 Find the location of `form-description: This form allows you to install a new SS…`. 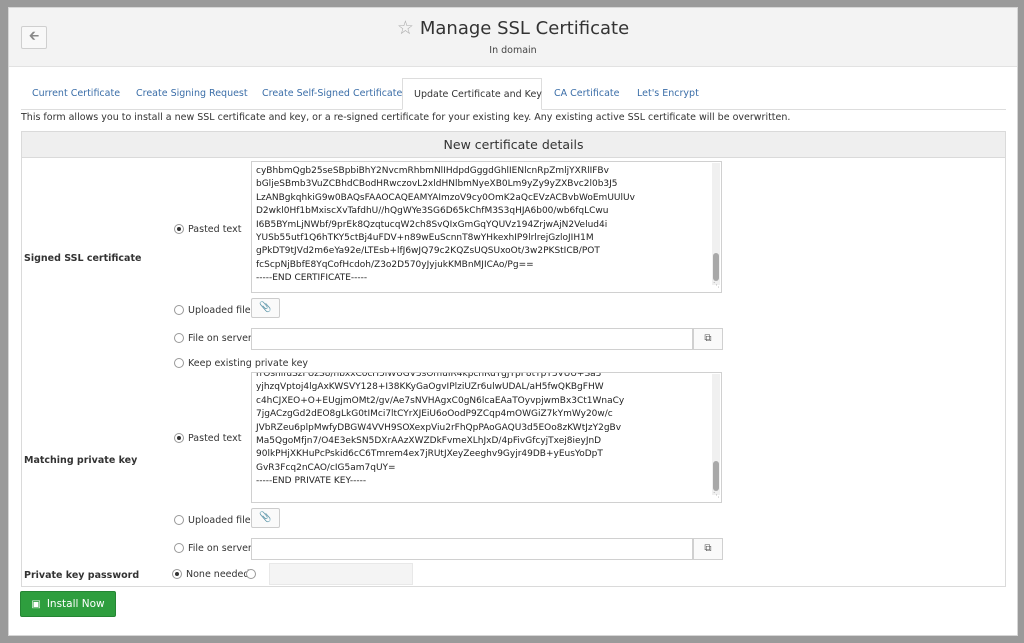

form-description: This form allows you to install a new SS… is located at coordinates (406, 117).